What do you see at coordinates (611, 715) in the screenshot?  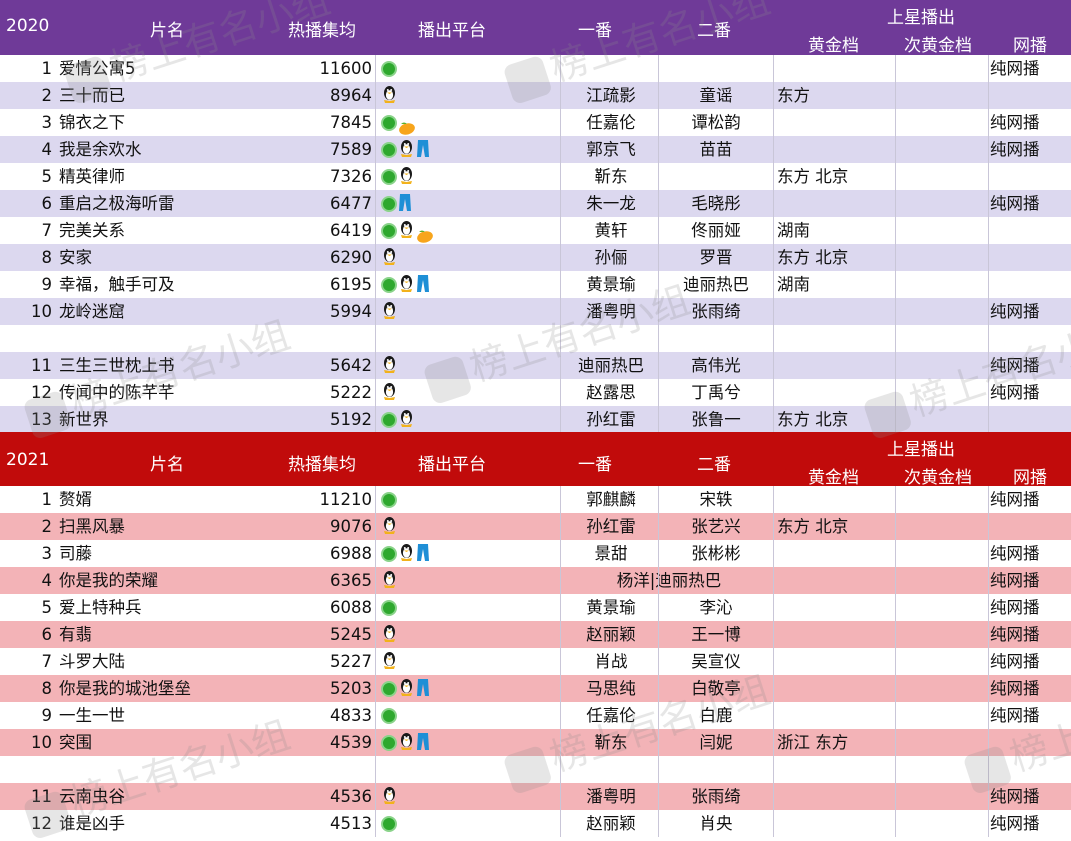 I see `lead1-cell: 任嘉伦` at bounding box center [611, 715].